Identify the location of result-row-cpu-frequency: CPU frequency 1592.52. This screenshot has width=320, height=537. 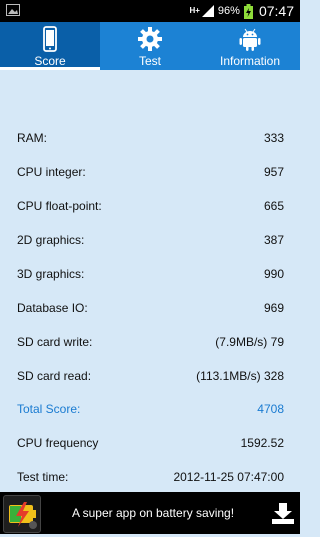
(150, 443).